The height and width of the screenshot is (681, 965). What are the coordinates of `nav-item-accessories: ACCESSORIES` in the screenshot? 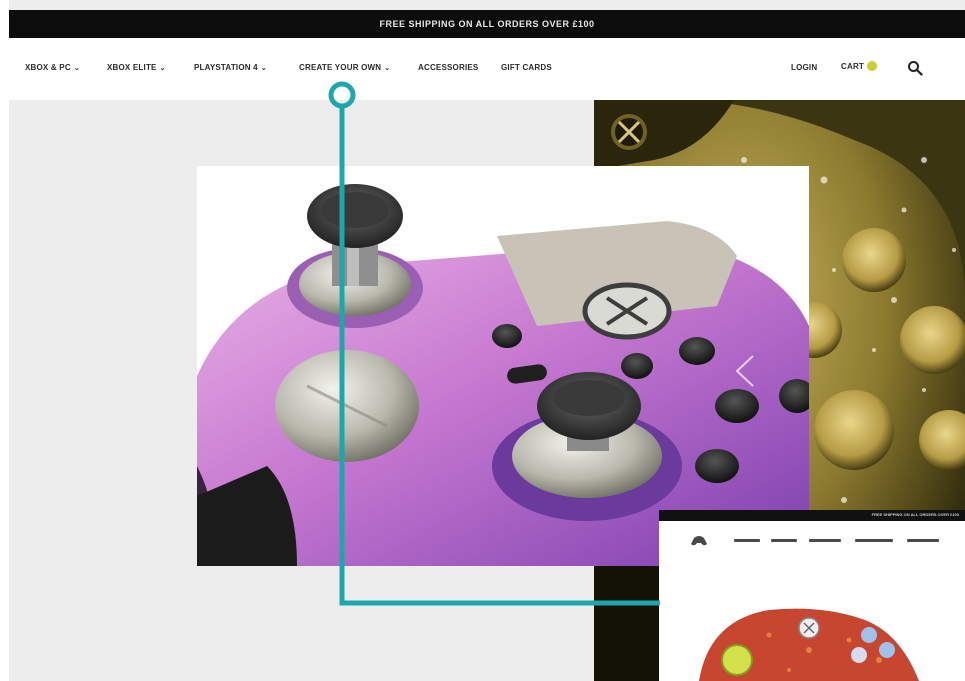 It's located at (448, 67).